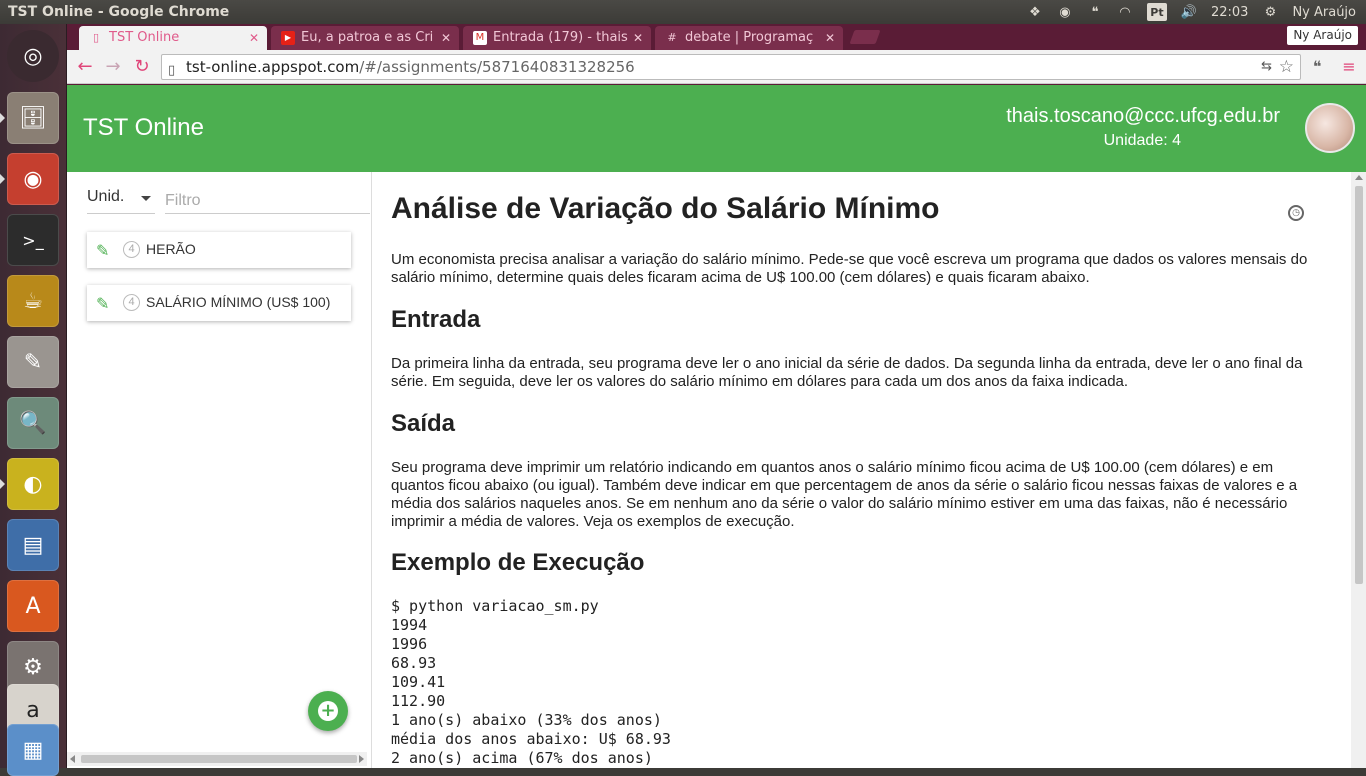 This screenshot has height=776, width=1366. I want to click on terminal-icon: >_, so click(33, 240).